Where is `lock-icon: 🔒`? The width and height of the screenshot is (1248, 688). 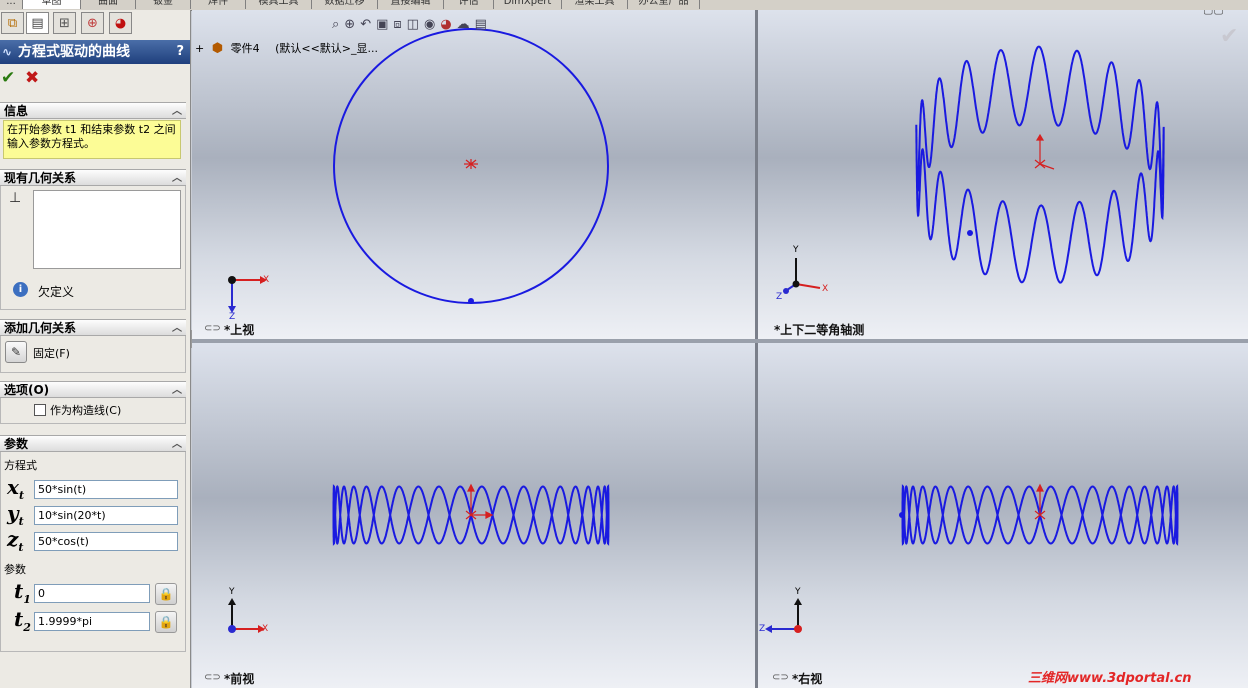 lock-icon: 🔒 is located at coordinates (166, 594).